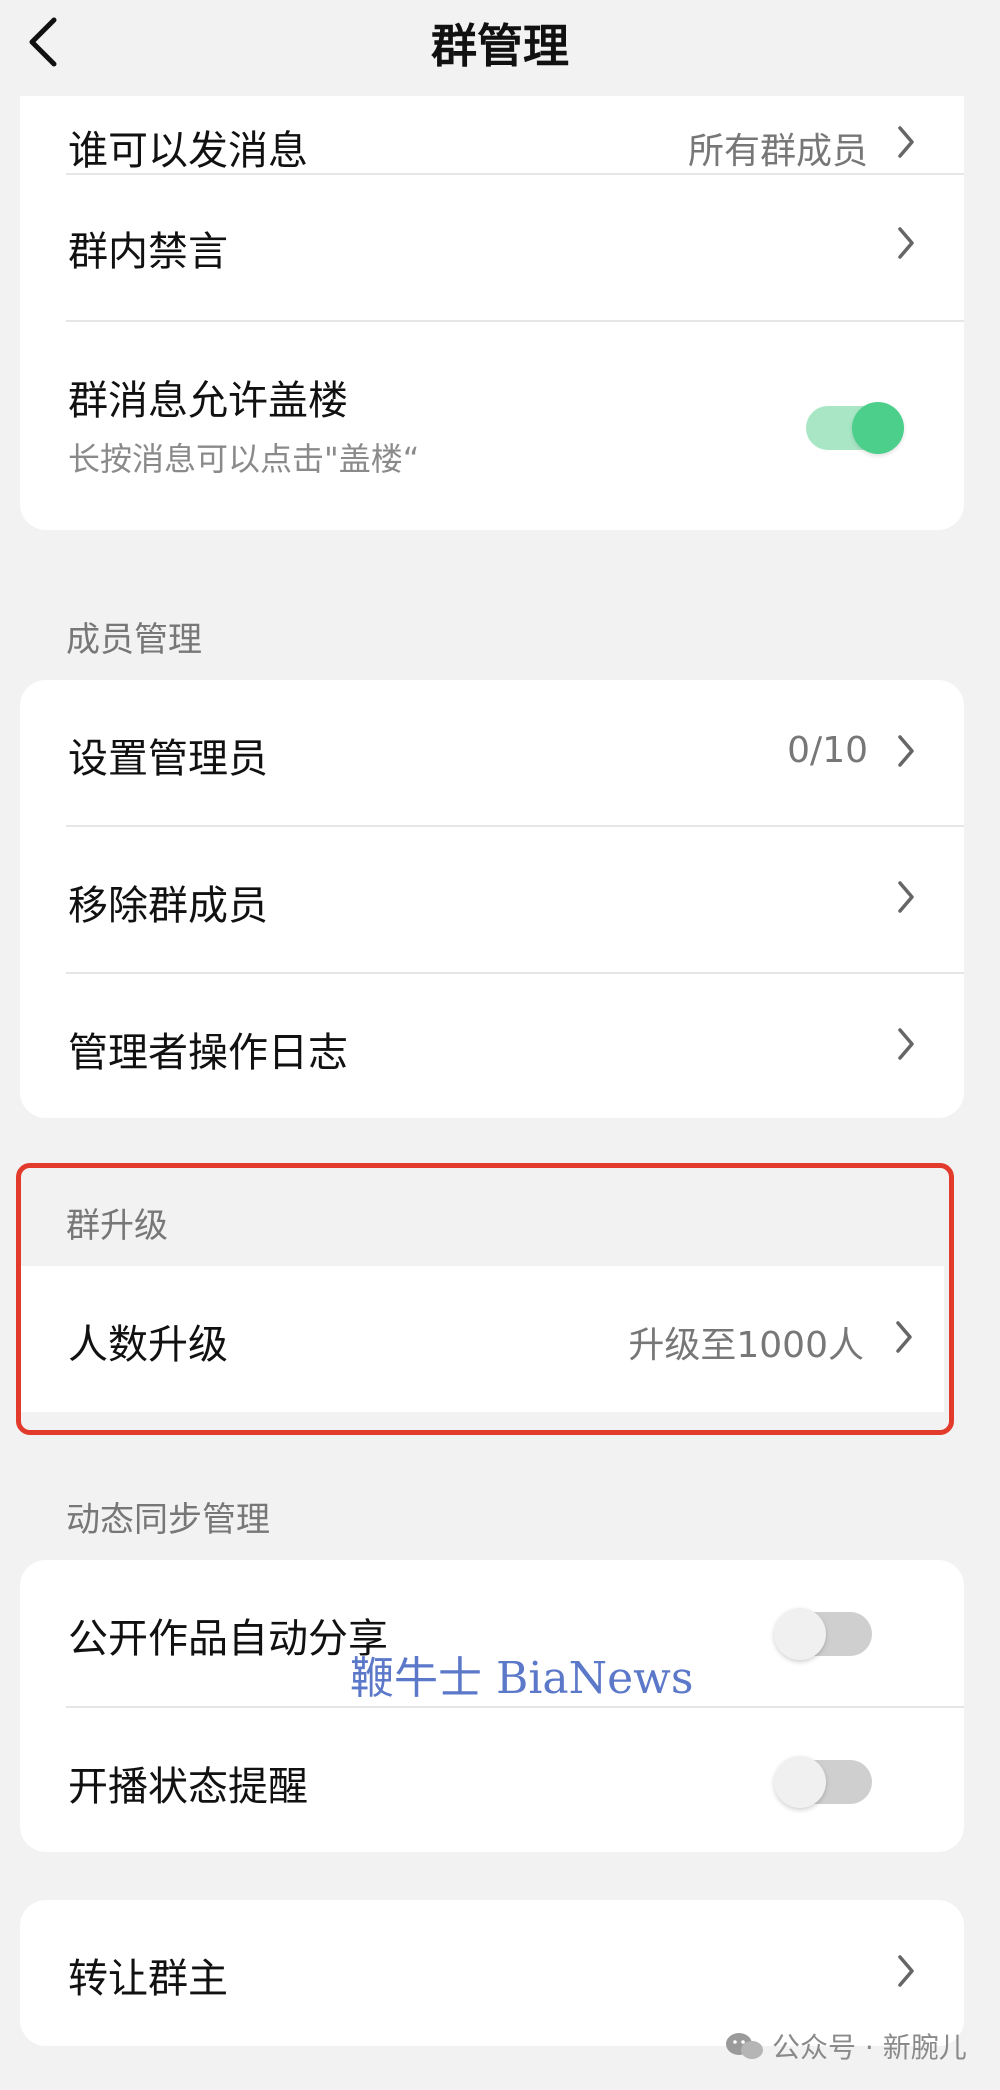 This screenshot has height=2090, width=1000. Describe the element at coordinates (228, 1639) in the screenshot. I see `auto-share-label: 公开作品自动分享` at that location.